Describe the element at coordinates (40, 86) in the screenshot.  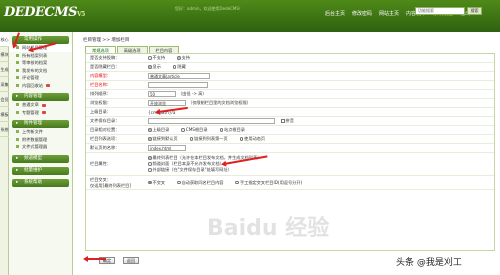
I see `sidebar-item-recycle: 内容回收站` at that location.